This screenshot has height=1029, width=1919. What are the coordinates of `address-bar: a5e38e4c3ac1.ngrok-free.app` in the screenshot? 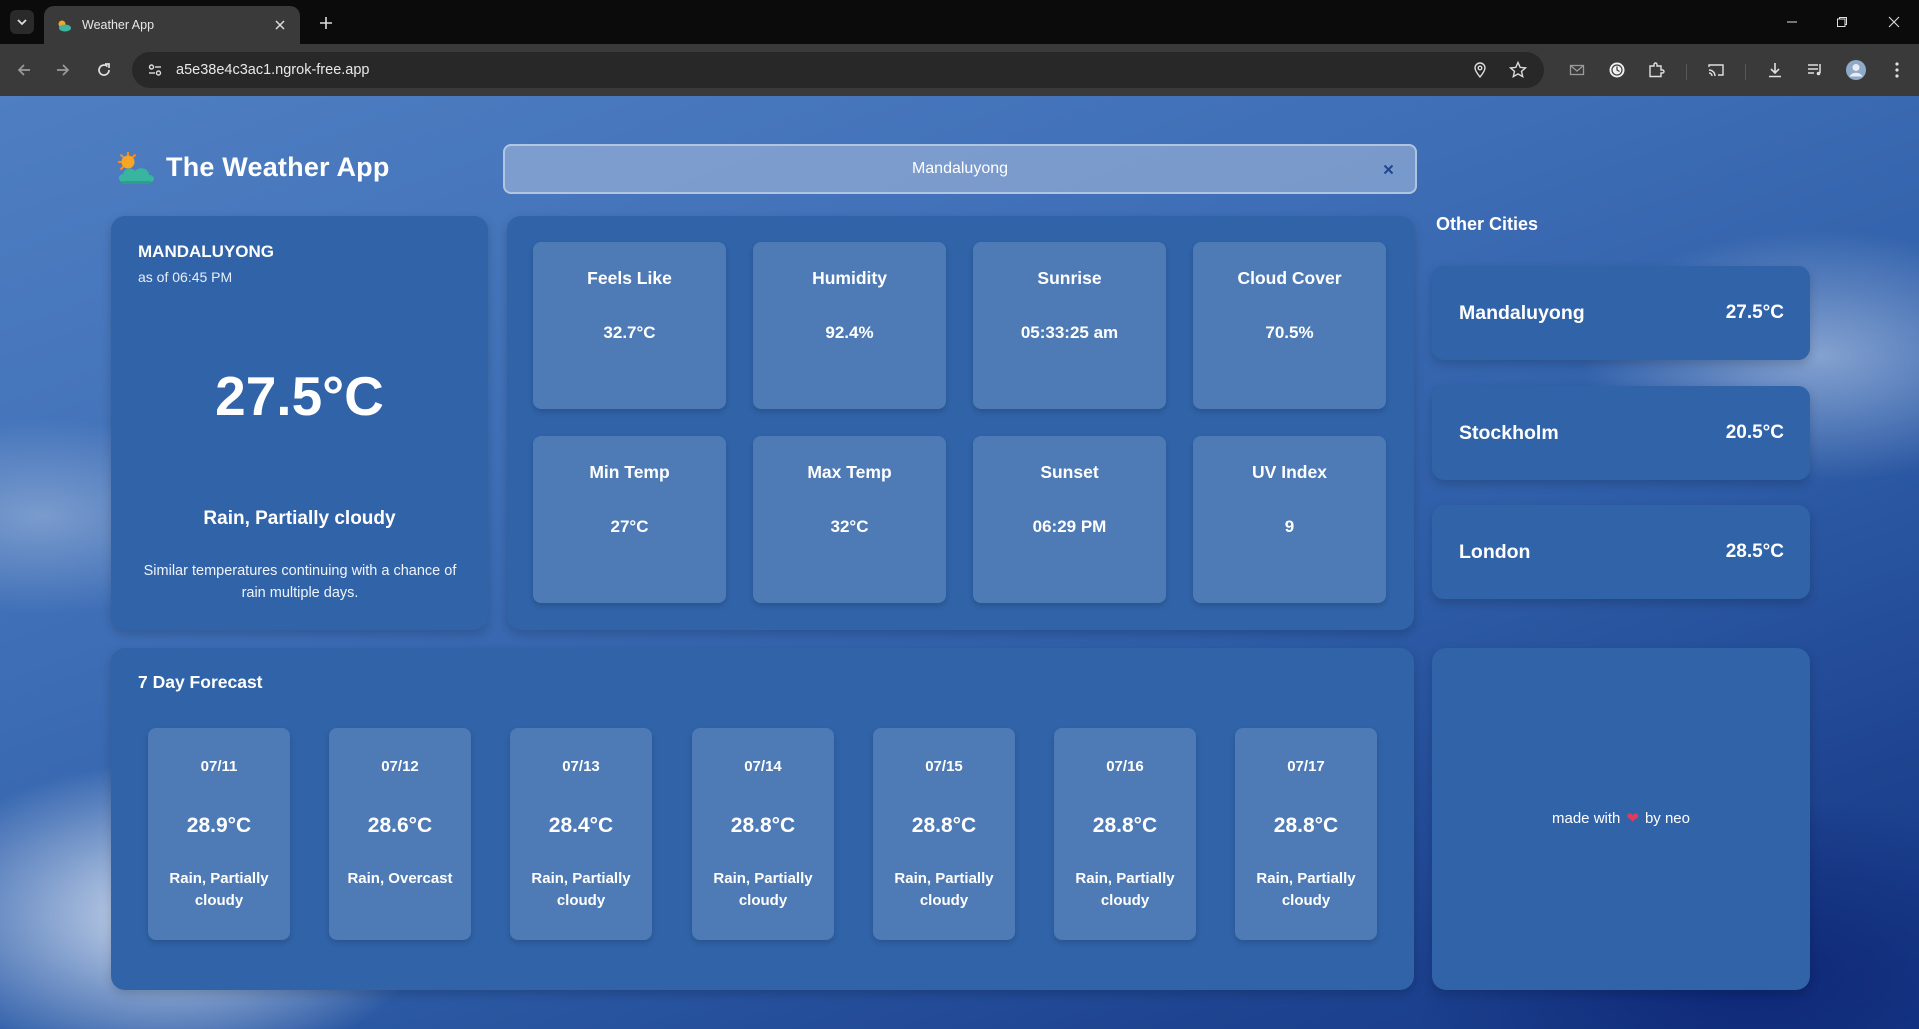 It's located at (838, 70).